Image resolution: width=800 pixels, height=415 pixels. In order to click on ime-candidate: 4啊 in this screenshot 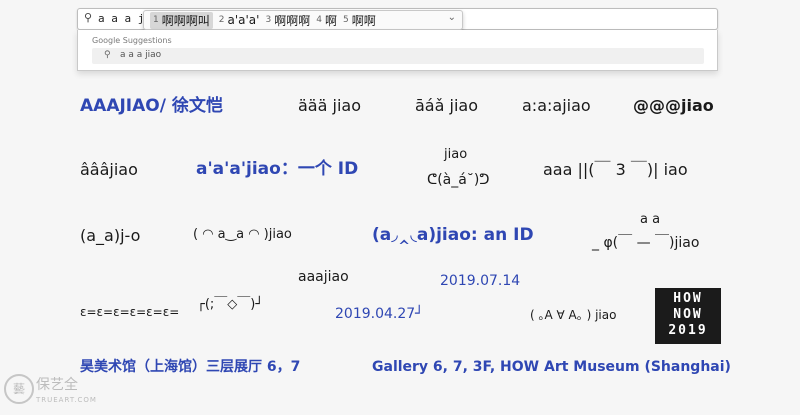, I will do `click(326, 20)`.